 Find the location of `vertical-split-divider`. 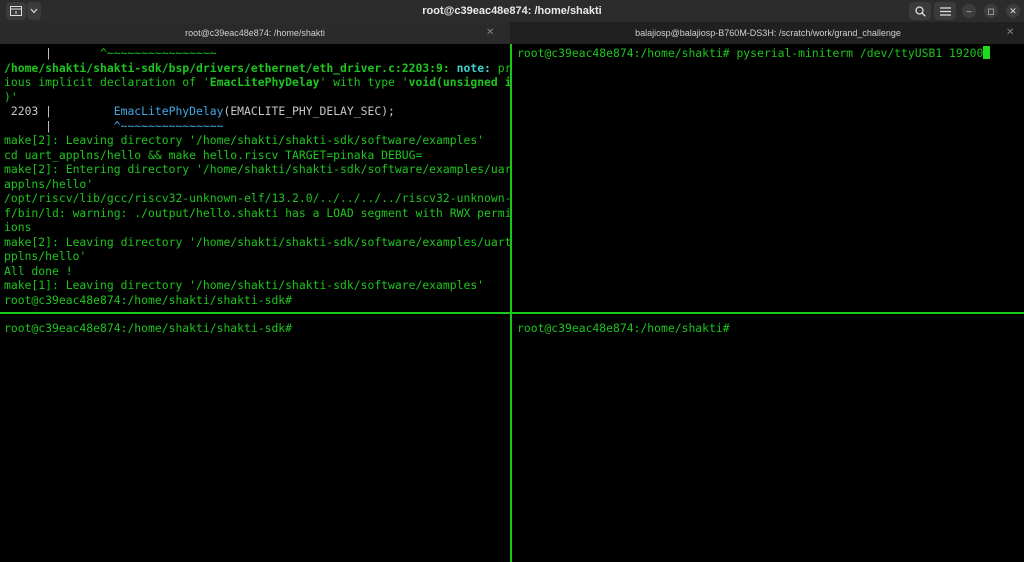

vertical-split-divider is located at coordinates (511, 303).